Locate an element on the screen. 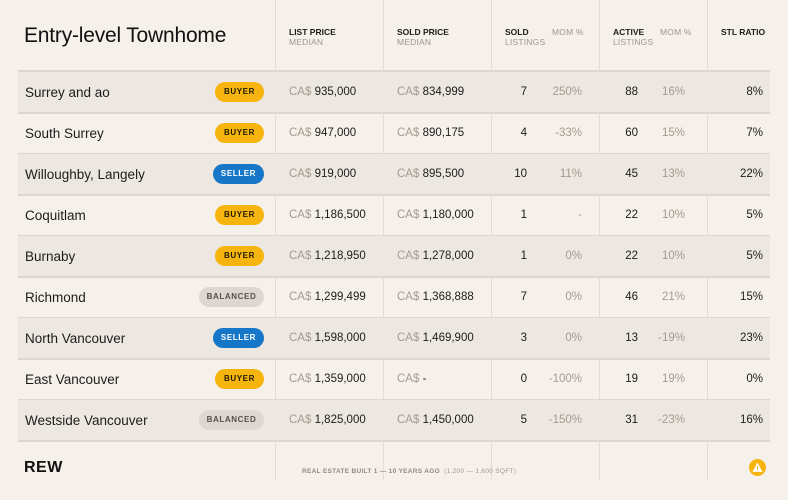  sold-price-value: 890,175 is located at coordinates (443, 133).